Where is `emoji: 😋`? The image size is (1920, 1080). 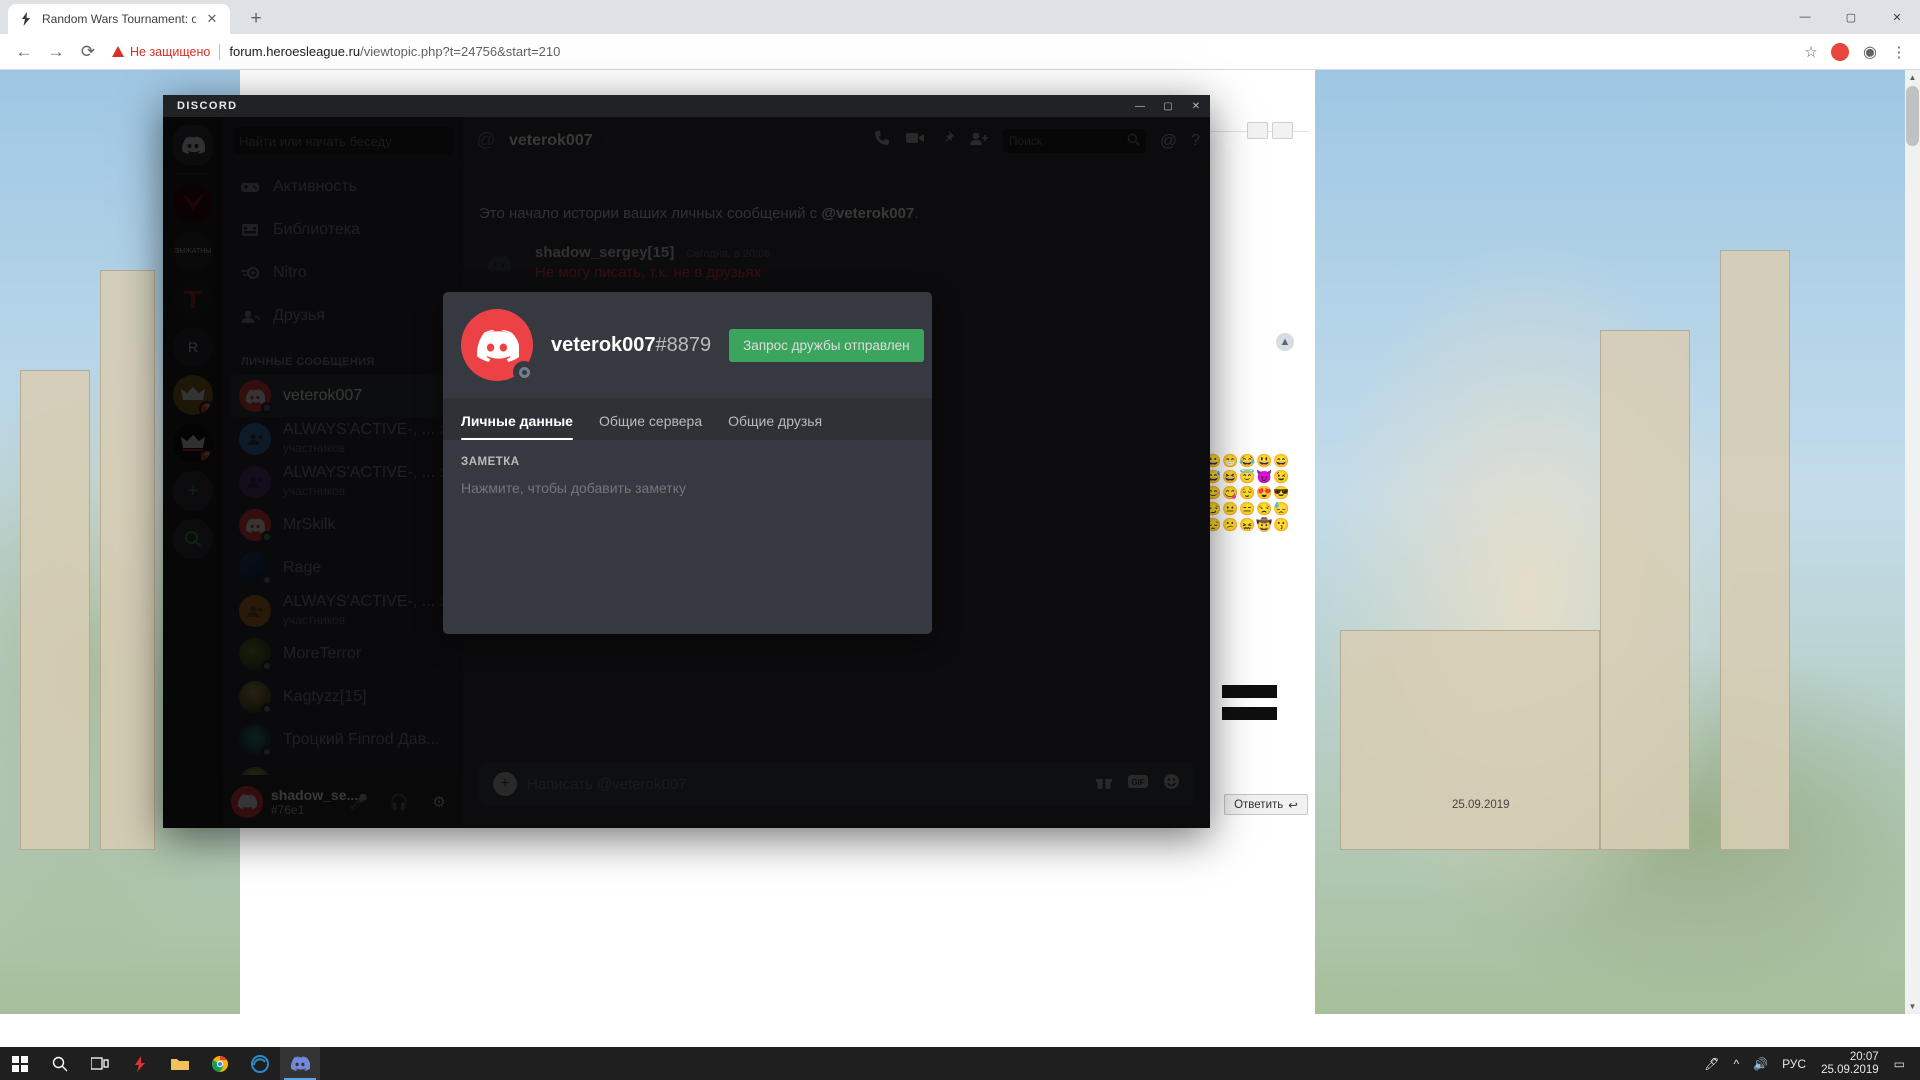 emoji: 😋 is located at coordinates (1230, 492).